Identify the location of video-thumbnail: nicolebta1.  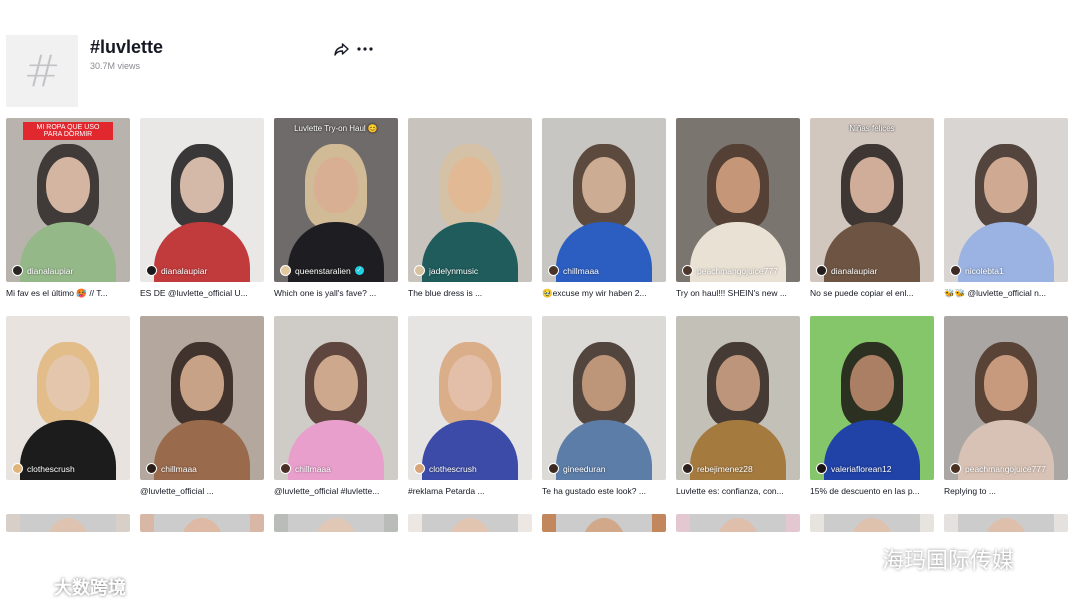
(1006, 200).